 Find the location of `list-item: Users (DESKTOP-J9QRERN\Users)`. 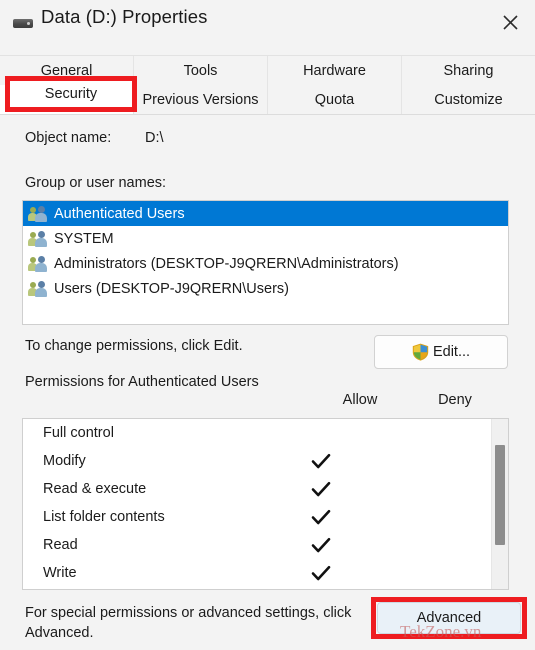

list-item: Users (DESKTOP-J9QRERN\Users) is located at coordinates (265, 288).